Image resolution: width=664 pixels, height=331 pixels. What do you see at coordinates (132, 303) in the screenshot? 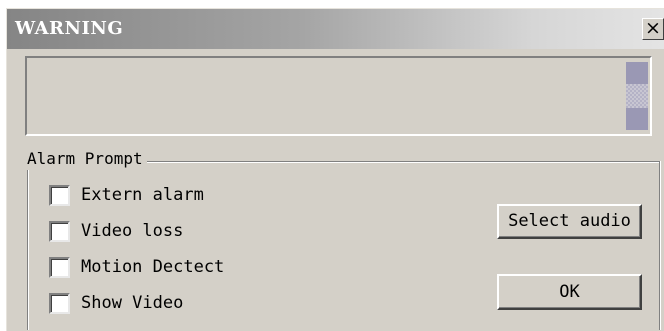
I see `show-video-label: Show Video` at bounding box center [132, 303].